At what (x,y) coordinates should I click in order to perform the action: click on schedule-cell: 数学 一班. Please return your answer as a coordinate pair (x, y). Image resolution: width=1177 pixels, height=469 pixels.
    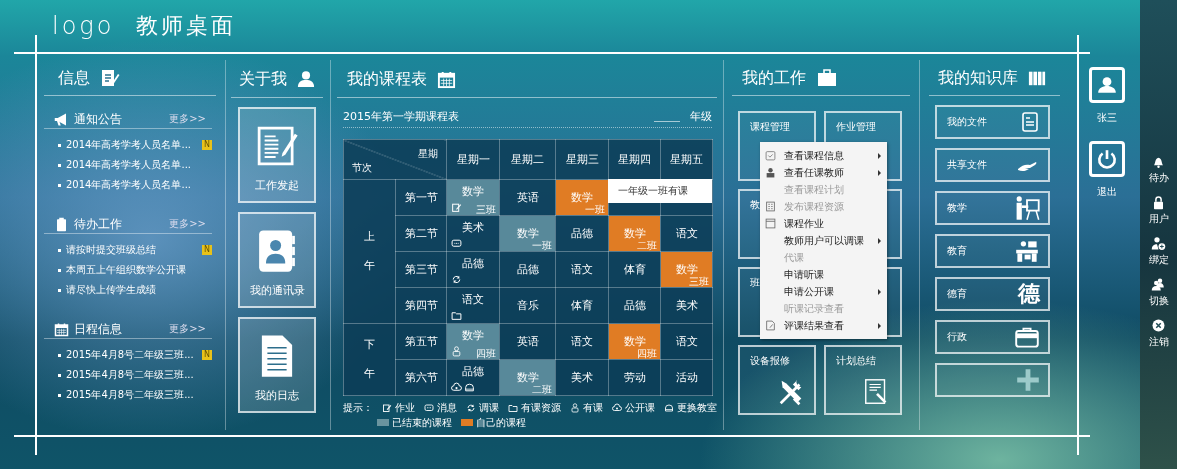
    Looking at the image, I should click on (527, 233).